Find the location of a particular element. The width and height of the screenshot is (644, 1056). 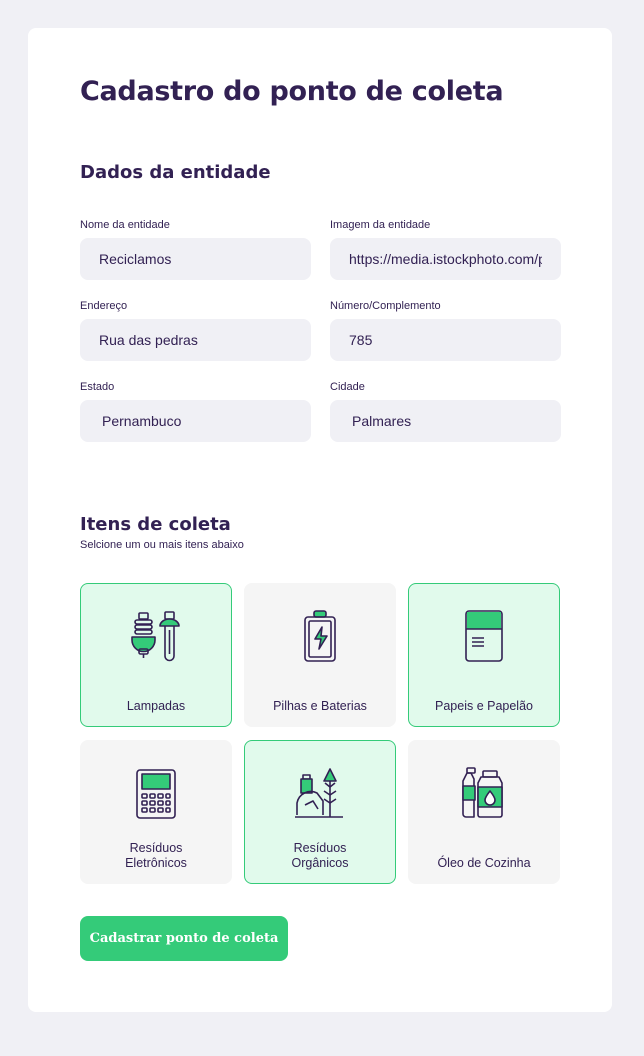

item-label: Resíduos Eletrônicos is located at coordinates (156, 855).